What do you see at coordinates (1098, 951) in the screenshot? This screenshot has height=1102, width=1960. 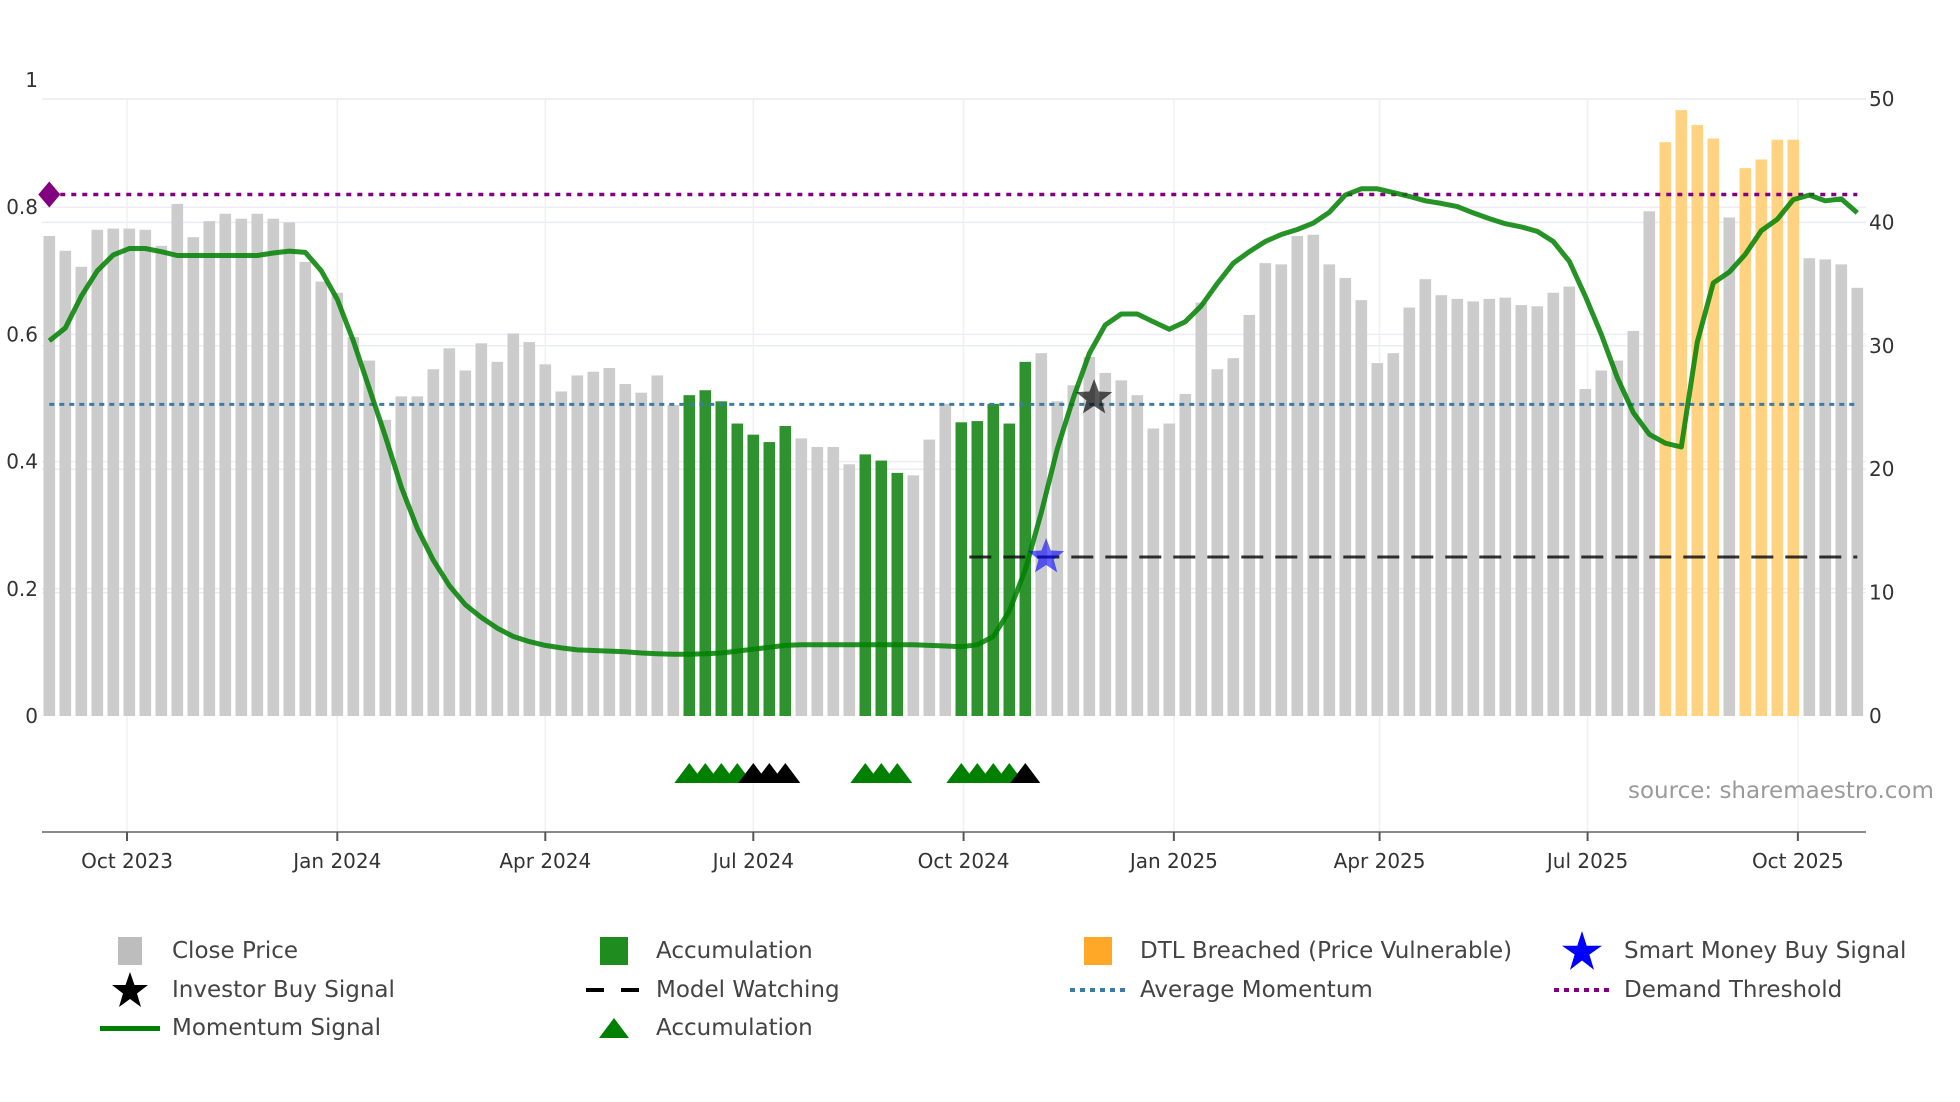 I see `orange-square-icon` at bounding box center [1098, 951].